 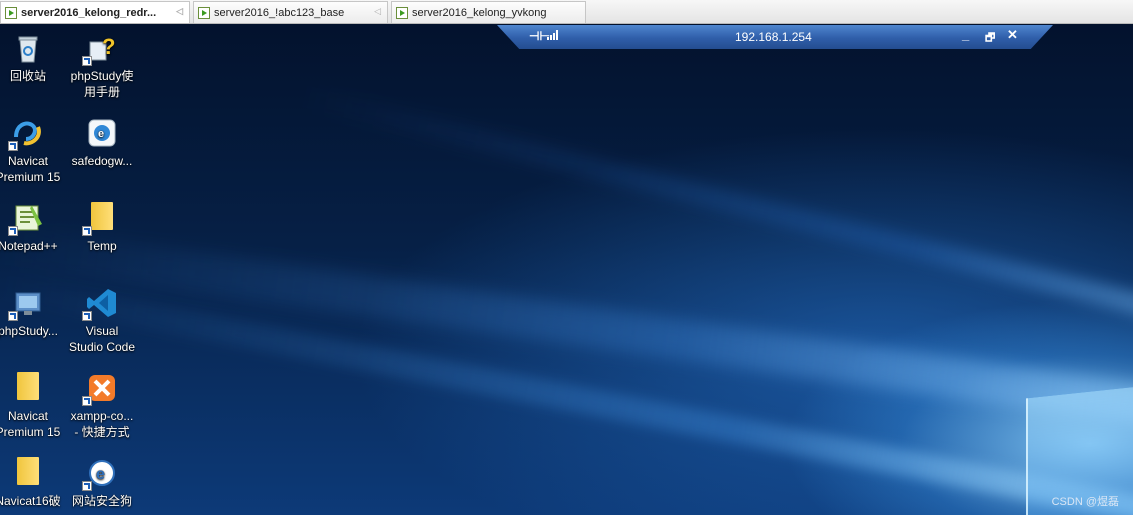 I want to click on connection-address: 192.168.1.254, so click(x=773, y=37).